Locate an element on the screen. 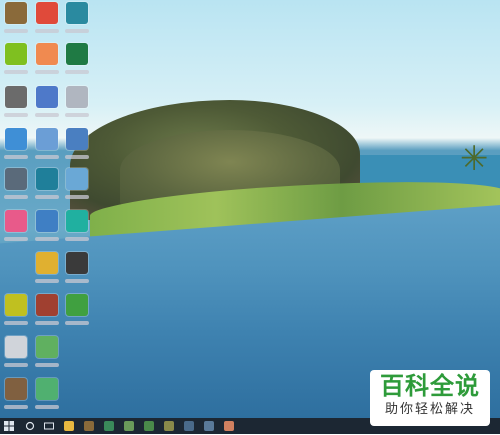 This screenshot has width=500, height=435. task-view-icon is located at coordinates (49, 426).